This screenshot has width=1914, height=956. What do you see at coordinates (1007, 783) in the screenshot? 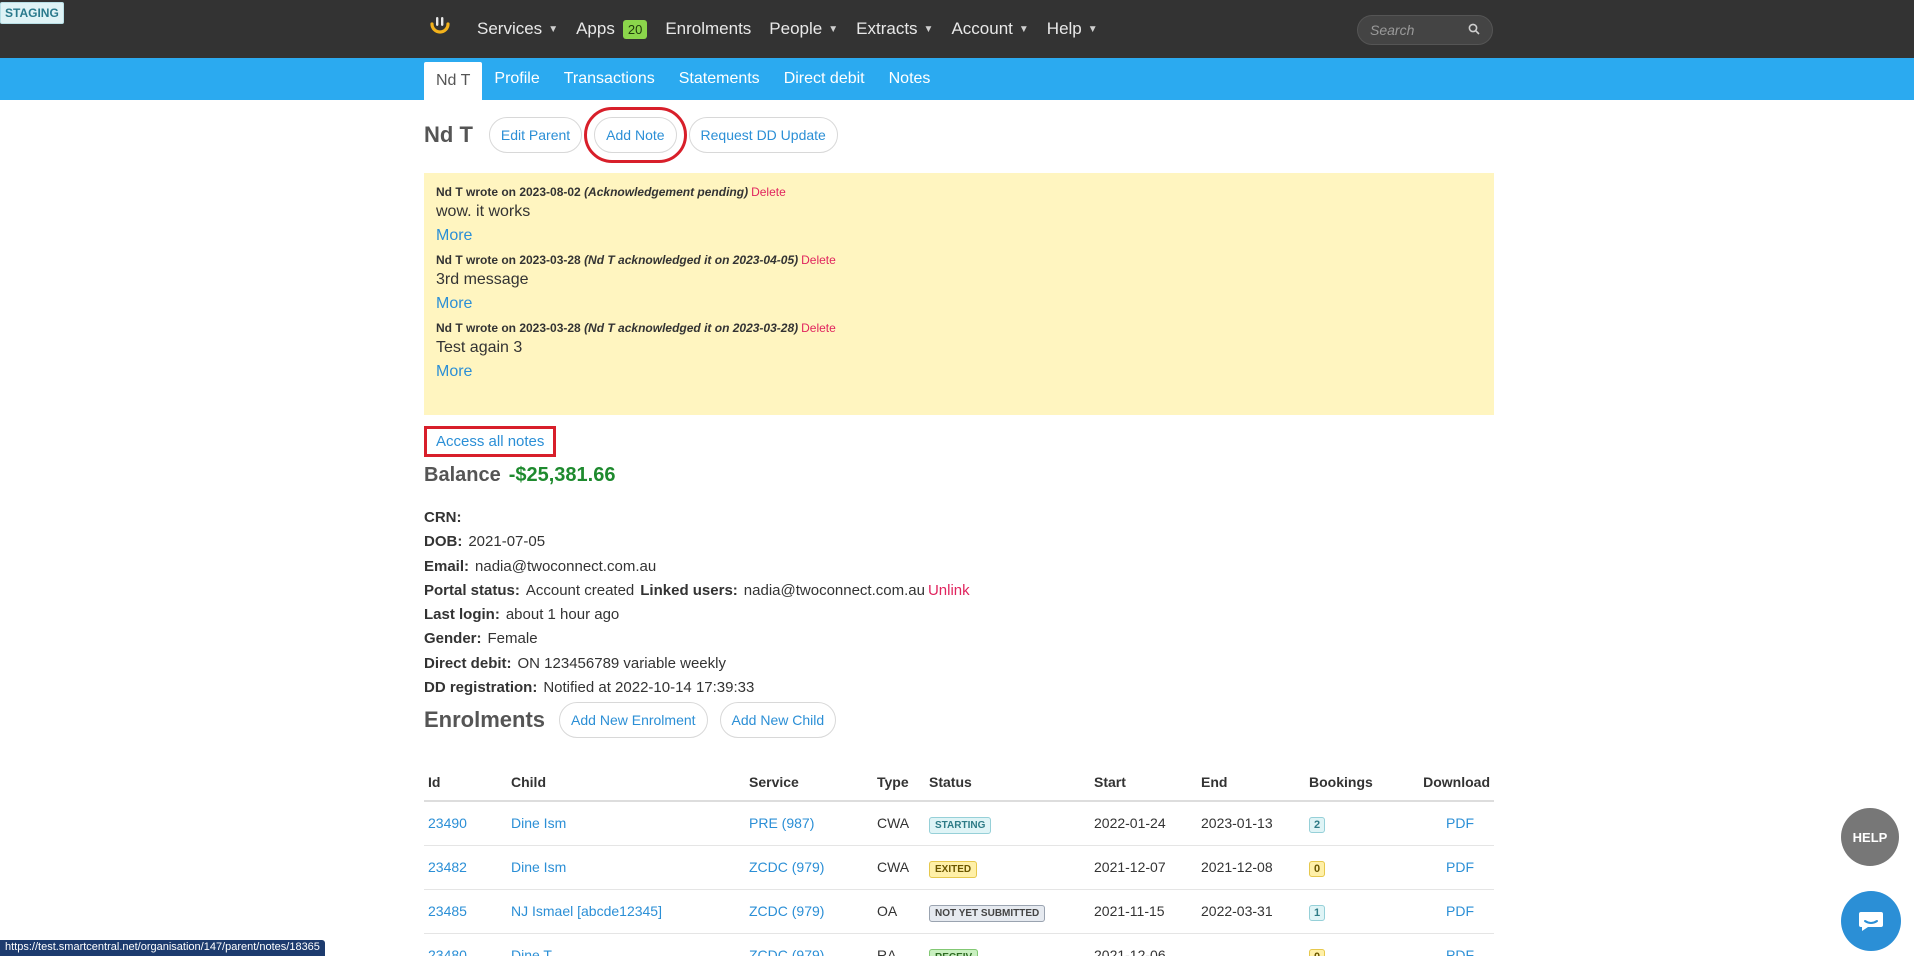
I see `col-status: Status` at bounding box center [1007, 783].